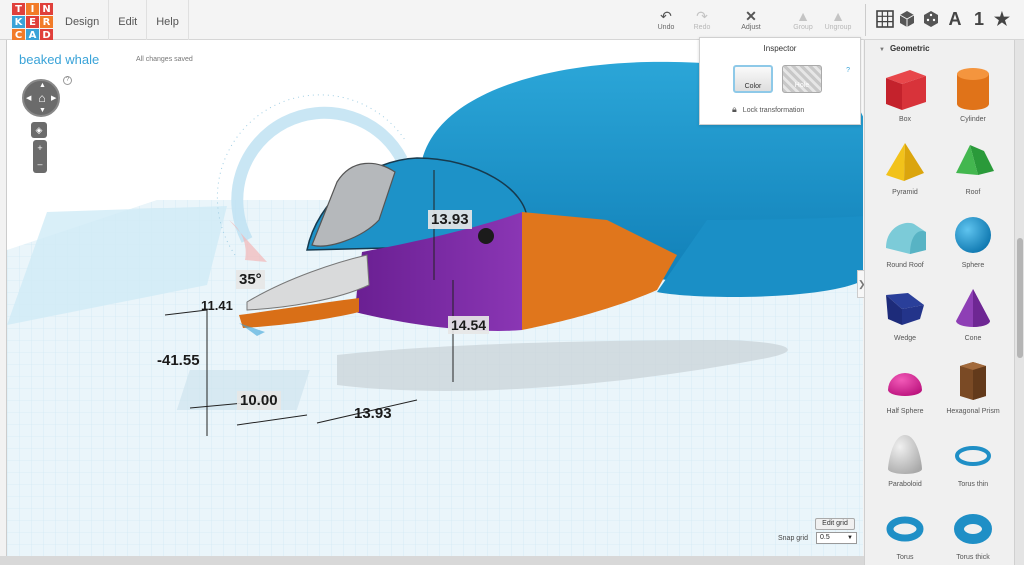 Image resolution: width=1024 pixels, height=565 pixels. I want to click on shape-label: Pyramid, so click(905, 192).